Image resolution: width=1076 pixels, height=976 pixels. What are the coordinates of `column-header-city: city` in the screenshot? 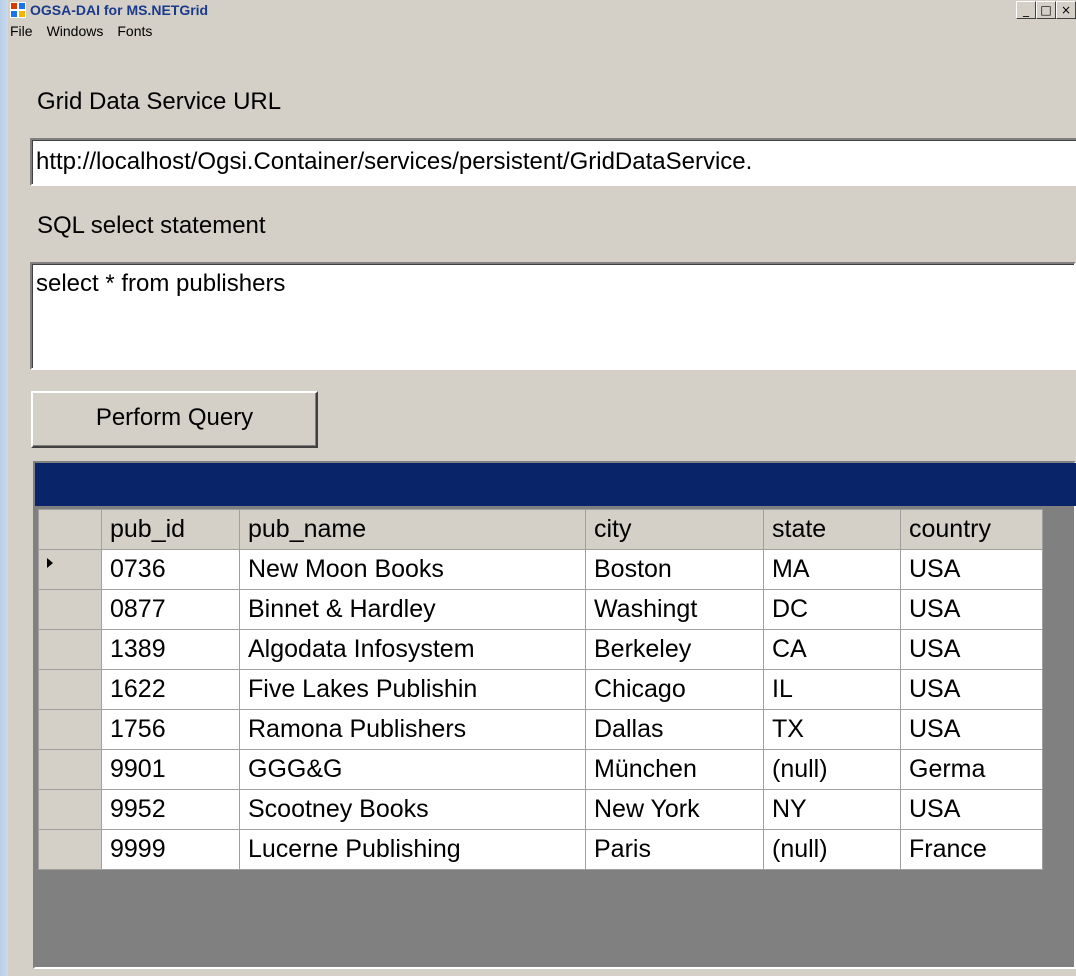 It's located at (674, 529).